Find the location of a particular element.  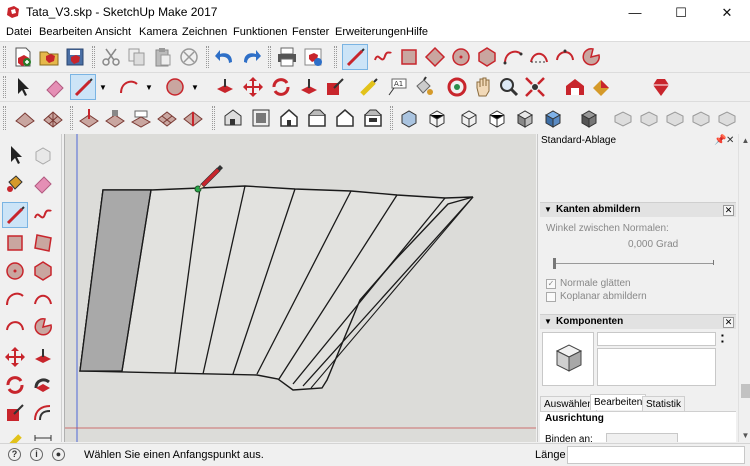

tray-close-button: ✕ is located at coordinates (730, 140).